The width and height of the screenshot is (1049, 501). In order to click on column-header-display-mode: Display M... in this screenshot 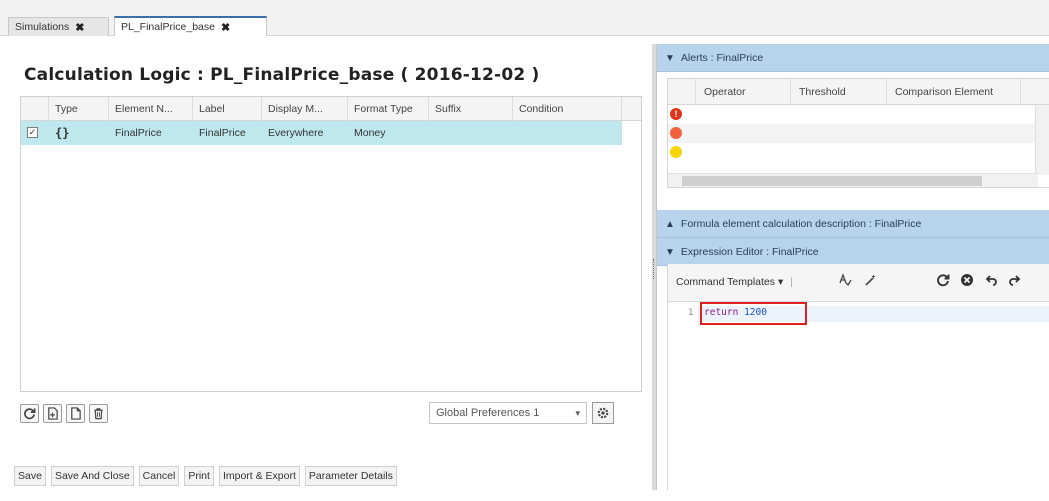, I will do `click(305, 109)`.